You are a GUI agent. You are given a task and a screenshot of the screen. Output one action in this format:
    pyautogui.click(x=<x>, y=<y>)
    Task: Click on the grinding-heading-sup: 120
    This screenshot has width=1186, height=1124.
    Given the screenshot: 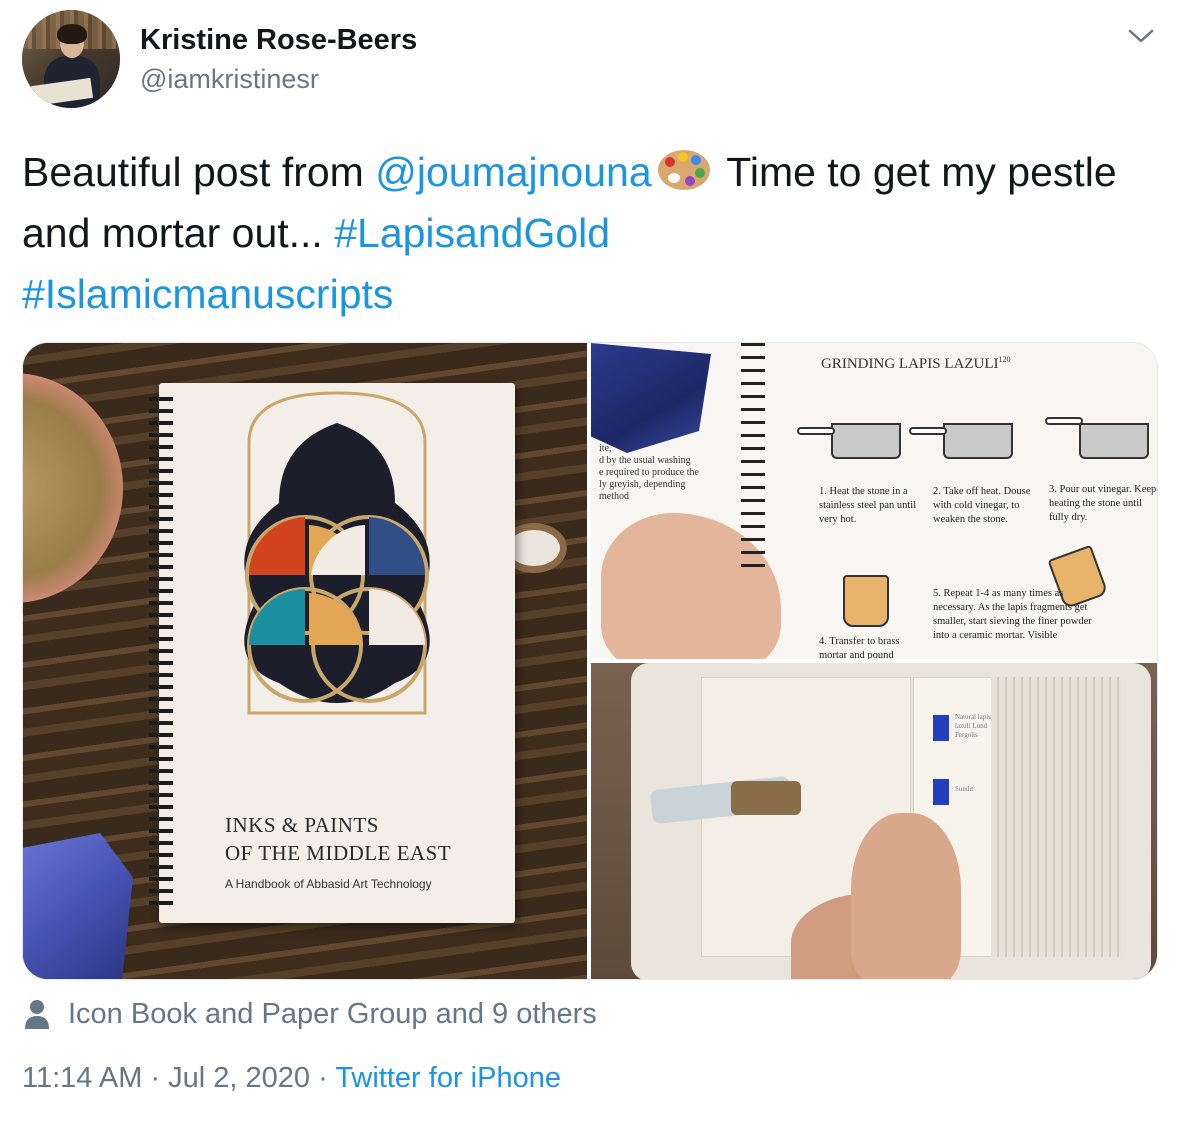 What is the action you would take?
    pyautogui.click(x=1004, y=359)
    